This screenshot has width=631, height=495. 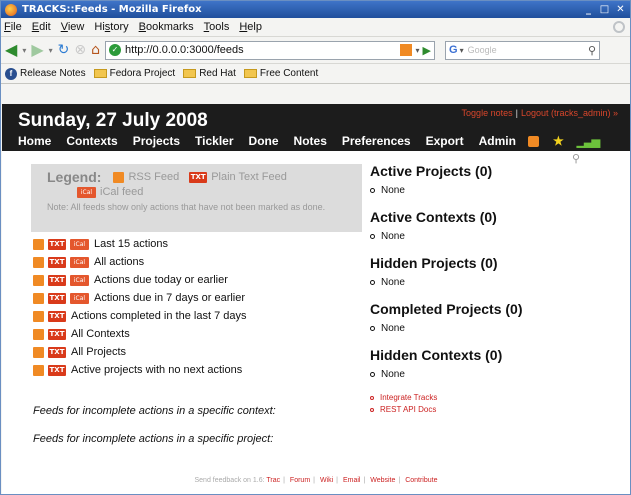 I want to click on completed-projects-item: None, so click(x=495, y=328).